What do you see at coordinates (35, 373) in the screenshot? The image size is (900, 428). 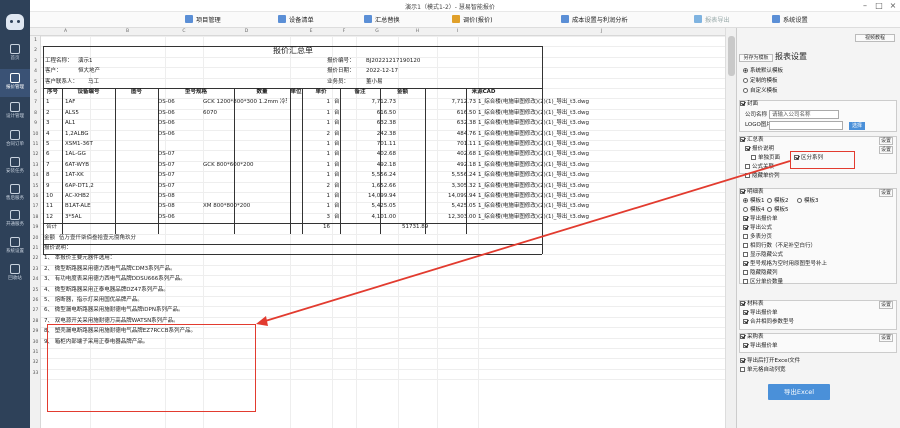 I see `row-label: 33` at bounding box center [35, 373].